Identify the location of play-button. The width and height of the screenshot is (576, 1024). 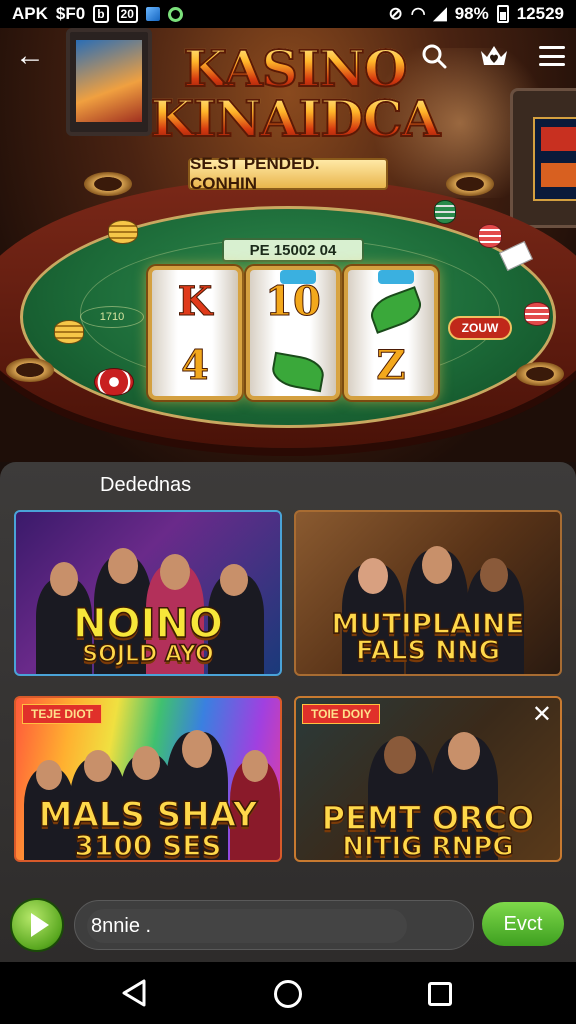
(37, 925).